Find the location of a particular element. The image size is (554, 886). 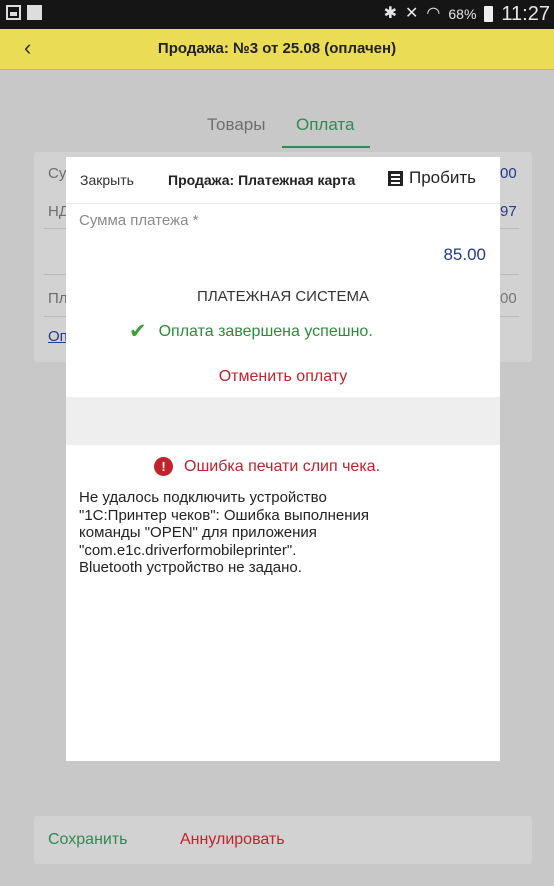

print-button: Пробить is located at coordinates (432, 178).